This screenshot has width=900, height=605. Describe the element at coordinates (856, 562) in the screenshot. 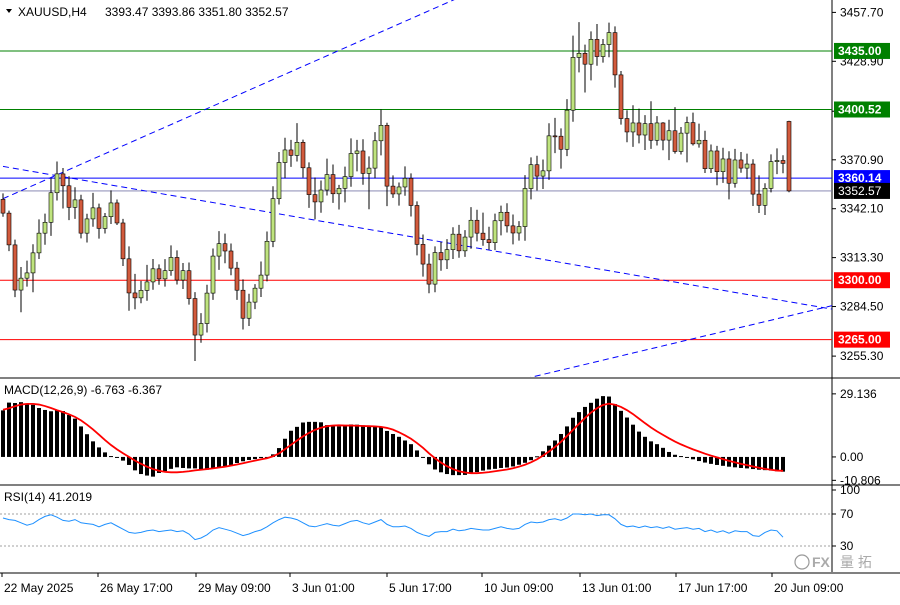

I see `watermark-text-cjk: 量 拓` at that location.